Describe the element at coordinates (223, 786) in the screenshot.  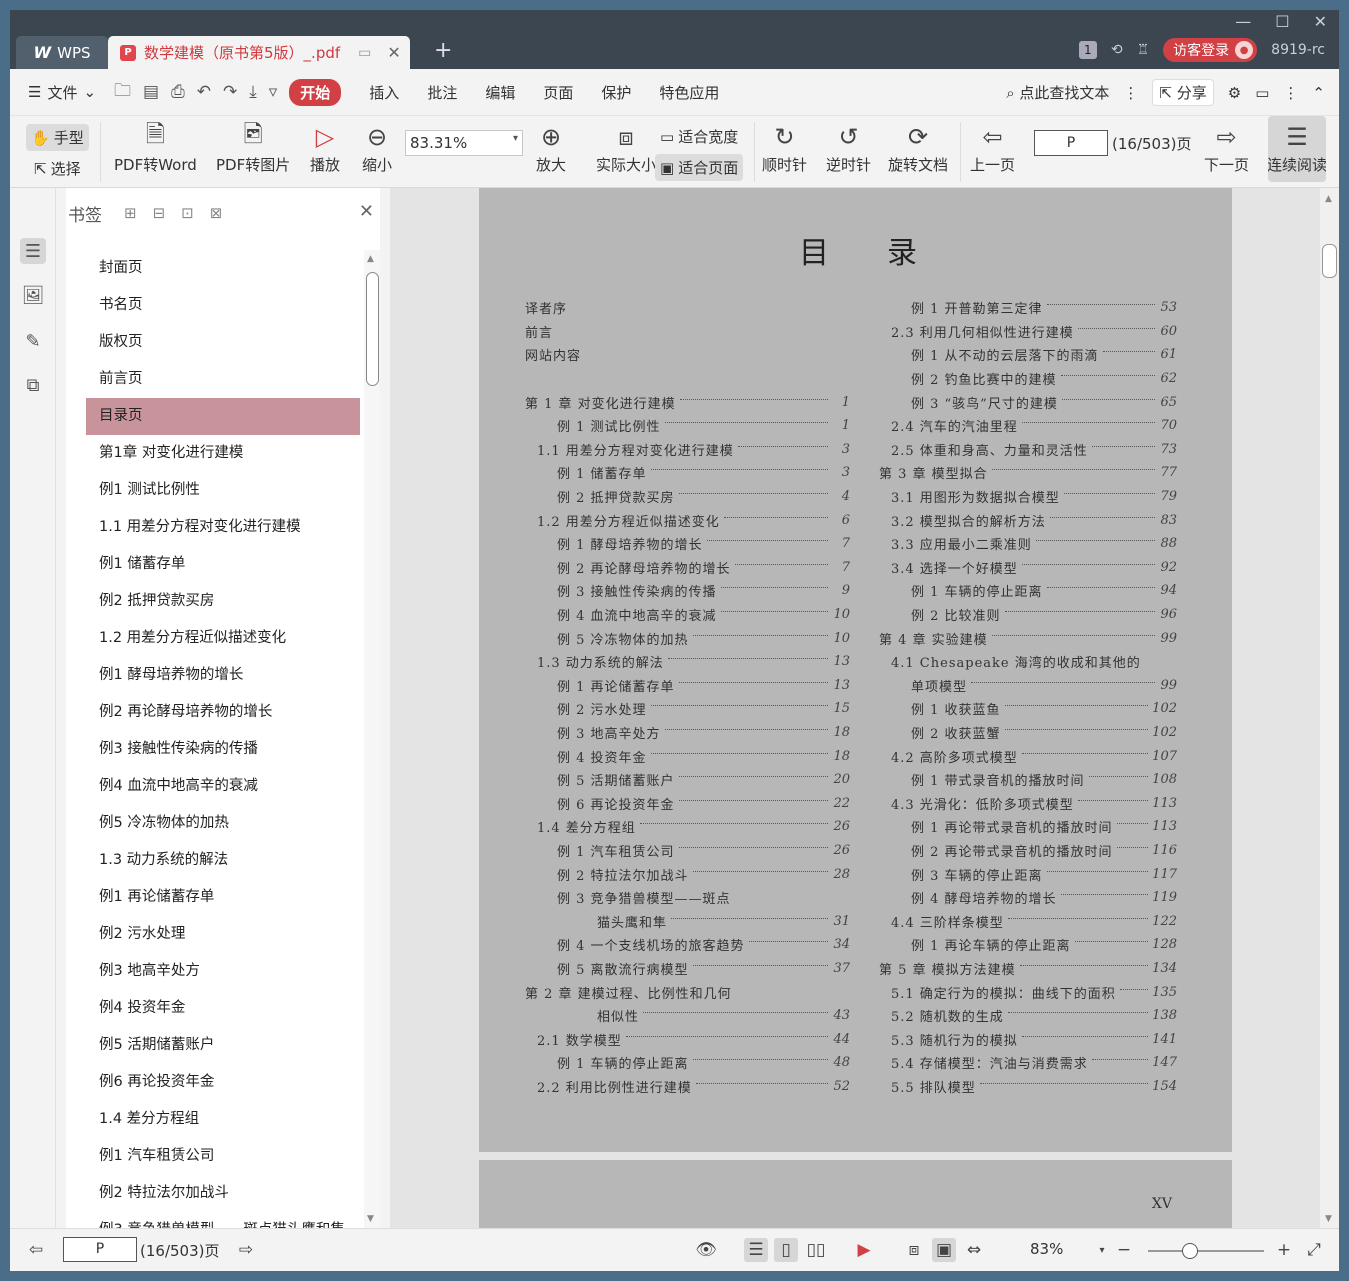
I see `bookmark-item: 例4 血流中地高辛的衰减` at that location.